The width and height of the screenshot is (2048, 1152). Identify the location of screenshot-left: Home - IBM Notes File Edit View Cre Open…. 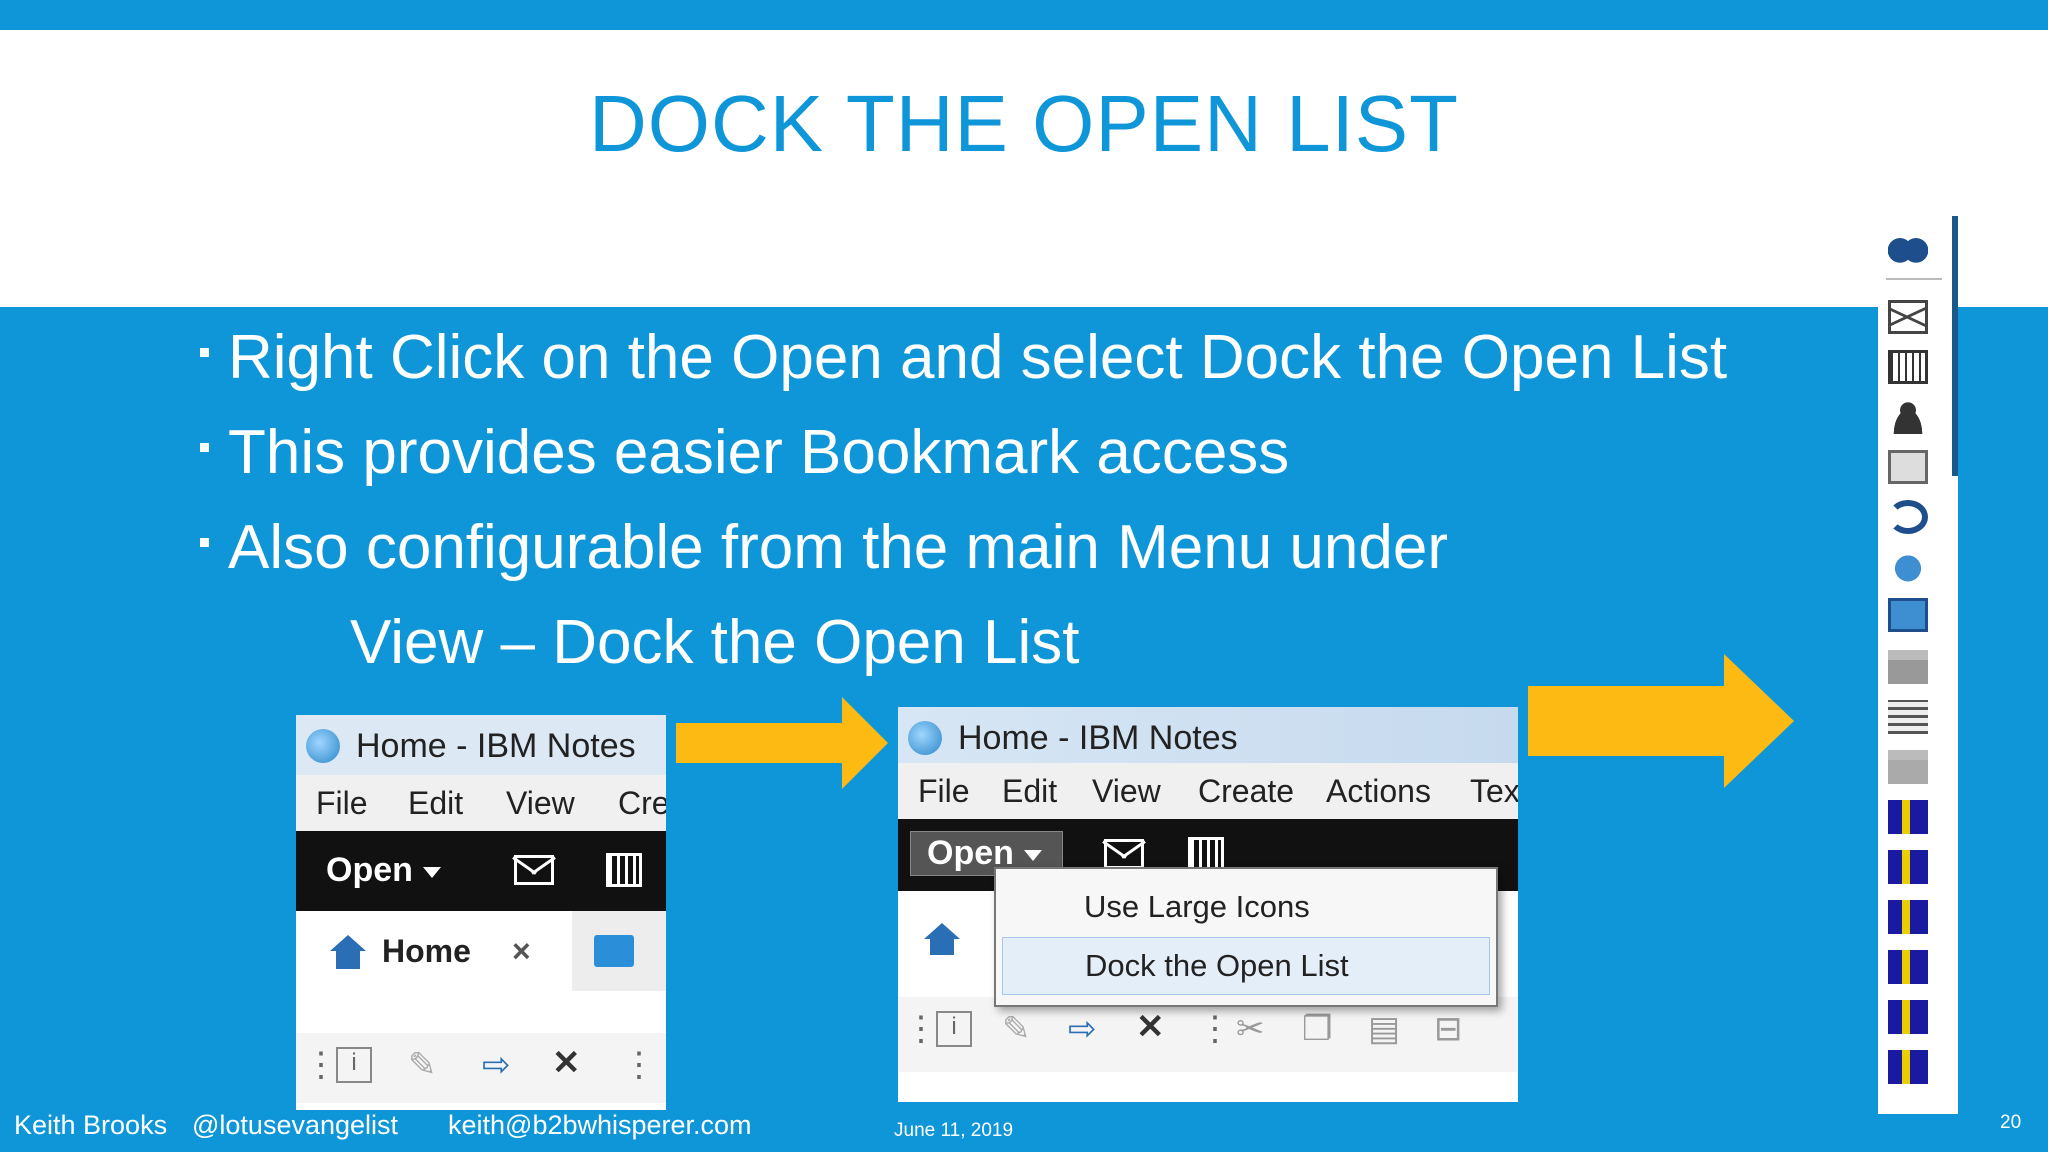
(481, 912).